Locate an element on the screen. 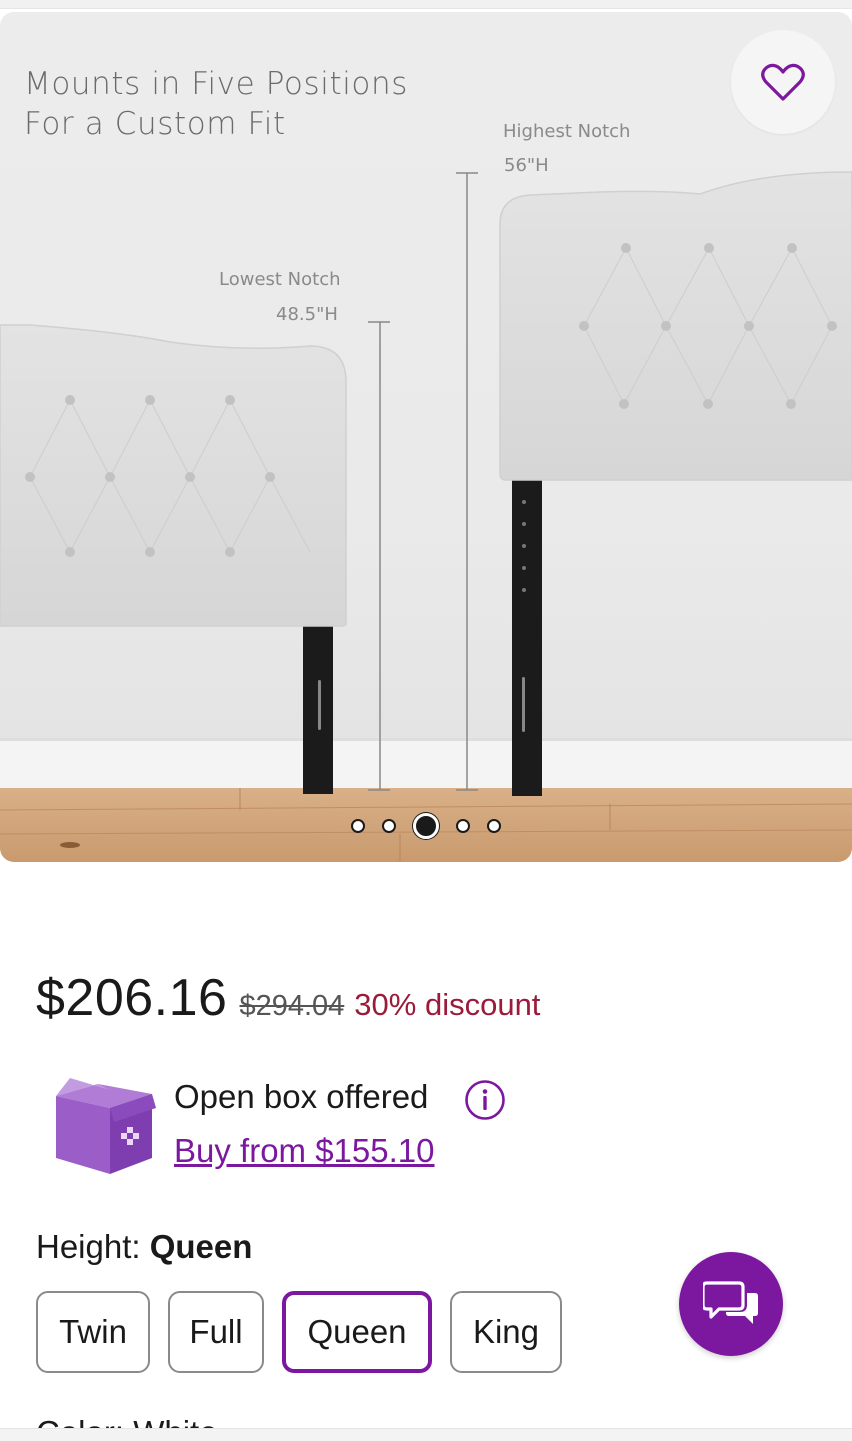  height-option-twin: Twin is located at coordinates (93, 1332).